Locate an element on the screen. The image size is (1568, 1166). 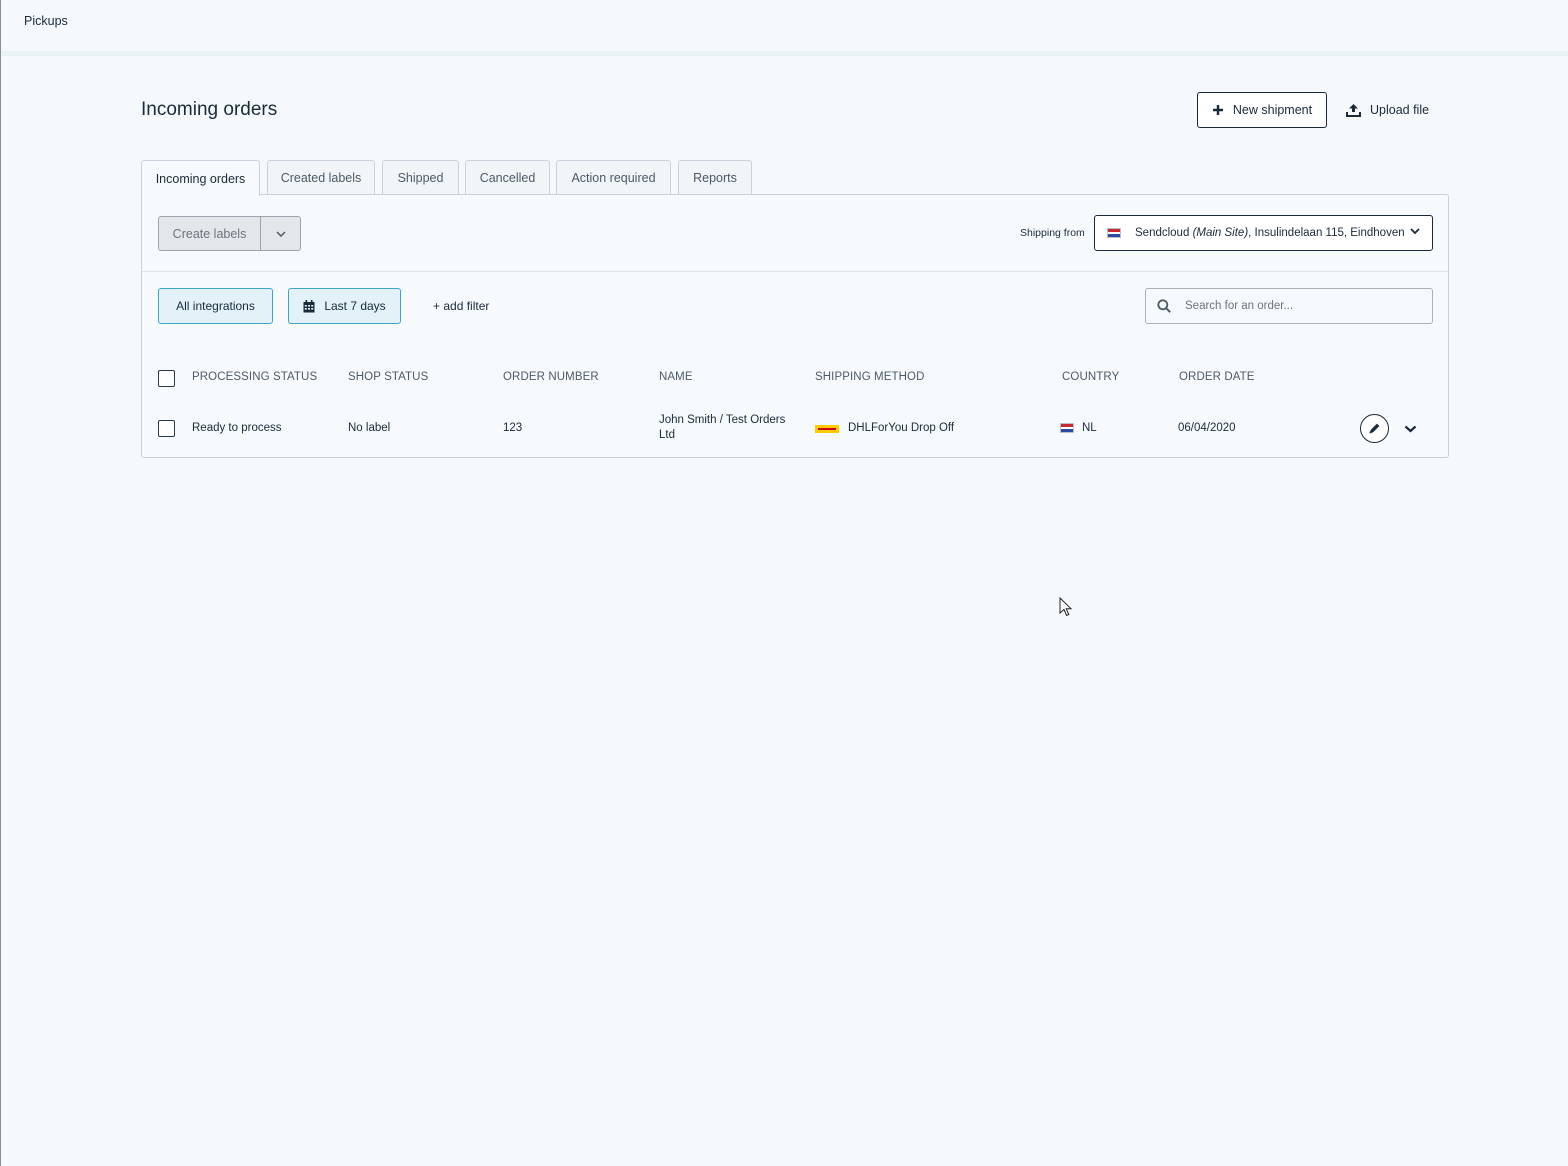
column-header-processing-status: PROCESSING STATUS is located at coordinates (254, 377).